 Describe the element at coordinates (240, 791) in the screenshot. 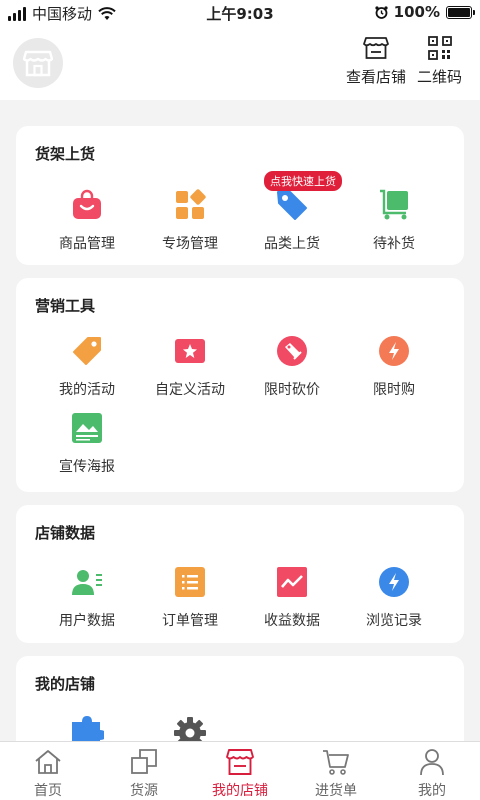

I see `tab-label: 我的店铺` at that location.